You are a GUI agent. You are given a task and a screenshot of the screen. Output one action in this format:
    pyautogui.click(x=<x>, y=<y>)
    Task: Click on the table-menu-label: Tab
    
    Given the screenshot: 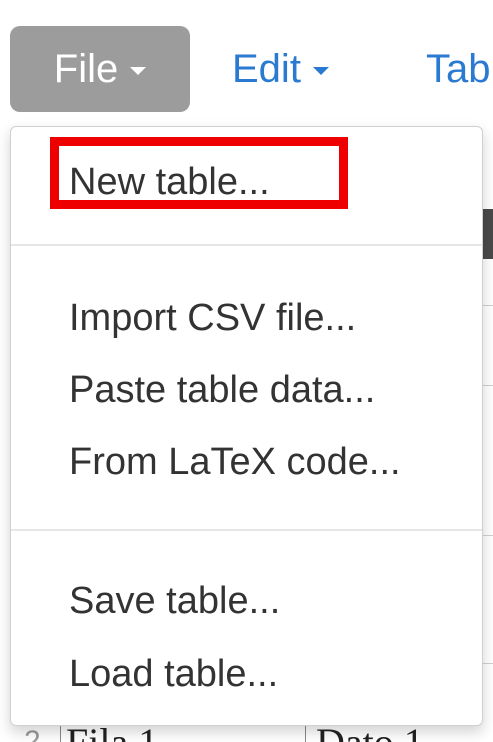 What is the action you would take?
    pyautogui.click(x=458, y=68)
    